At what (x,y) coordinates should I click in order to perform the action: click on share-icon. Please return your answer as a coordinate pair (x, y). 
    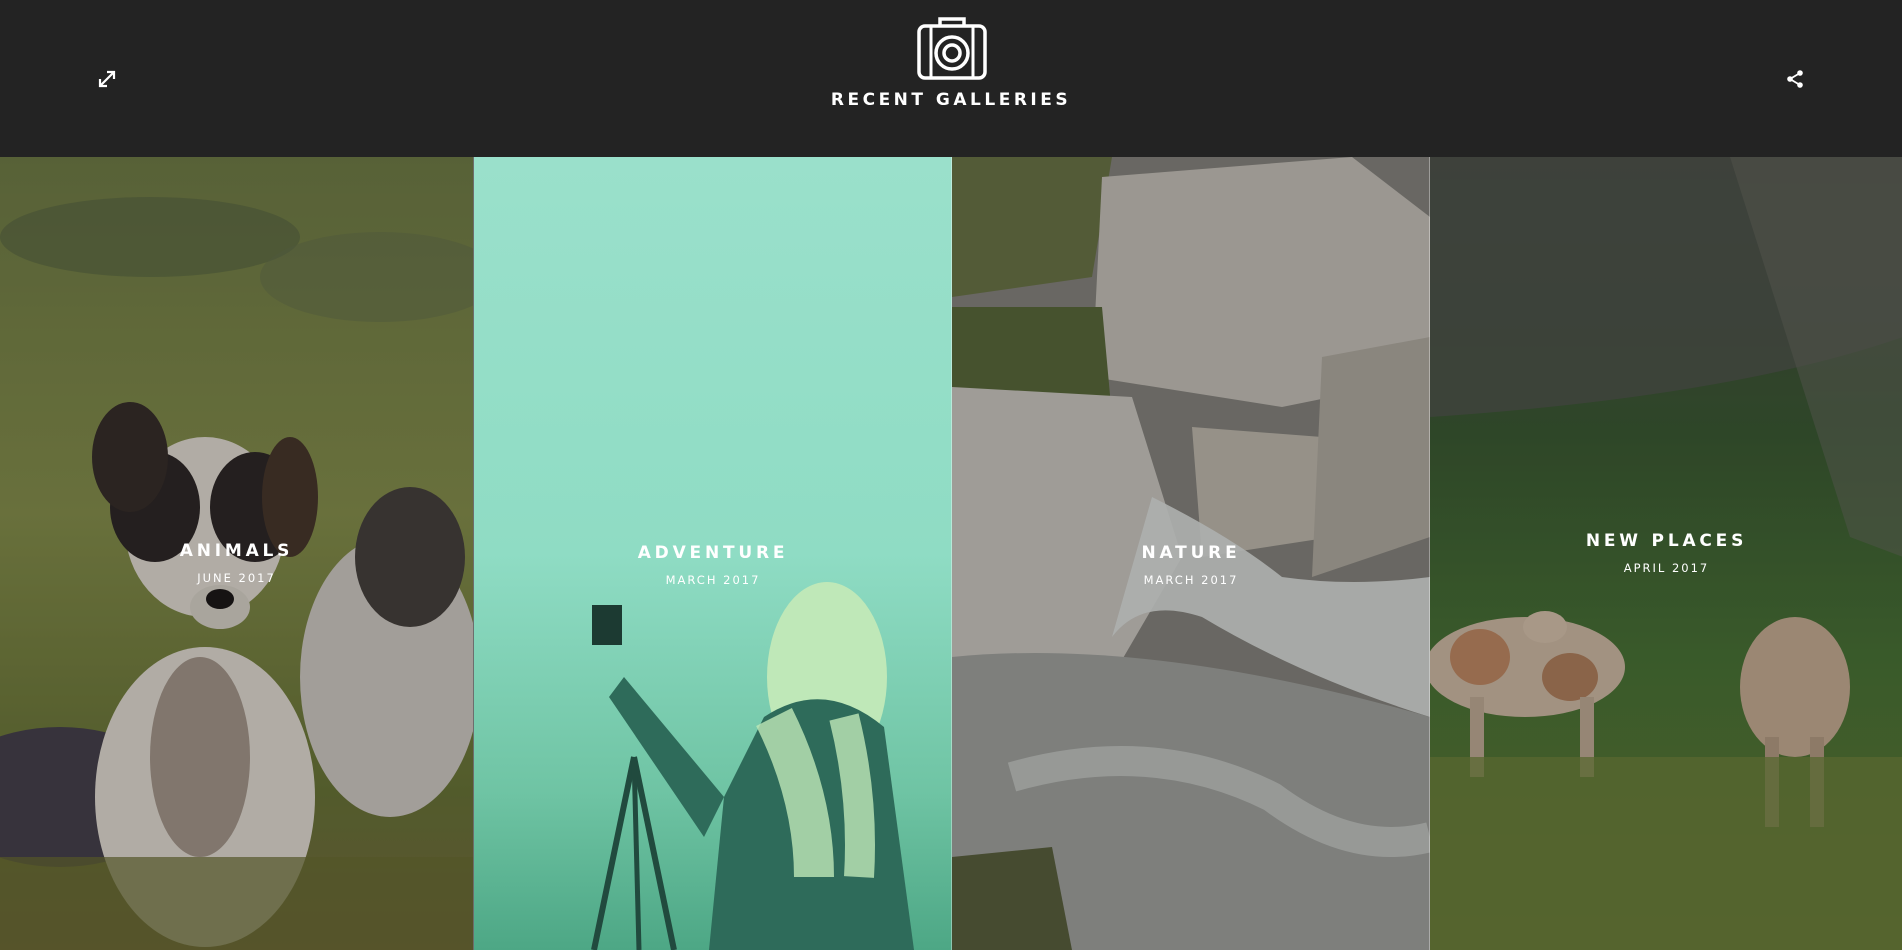
    Looking at the image, I should click on (1795, 79).